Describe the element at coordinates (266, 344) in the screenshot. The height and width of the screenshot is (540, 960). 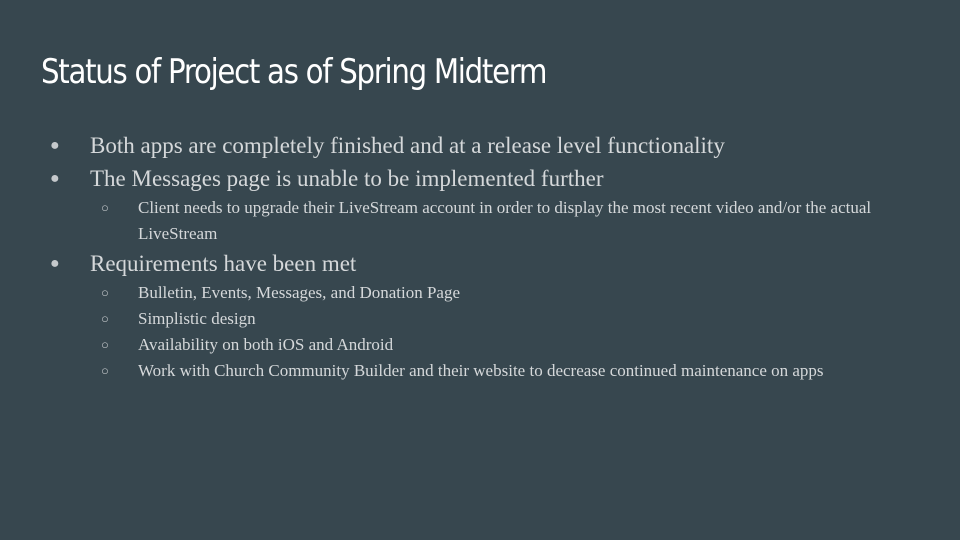
I see `sub-bullet-text: Availability on both iOS and Android` at that location.